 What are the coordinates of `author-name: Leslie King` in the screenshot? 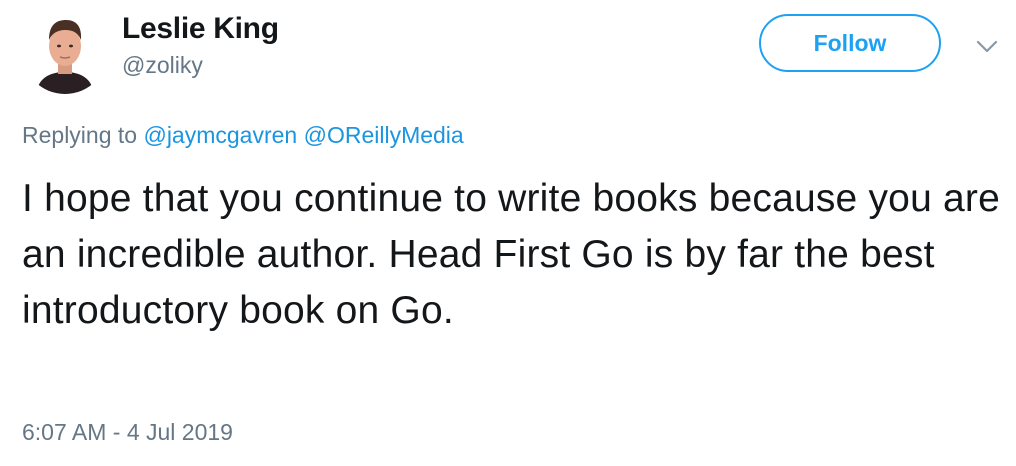 It's located at (200, 29).